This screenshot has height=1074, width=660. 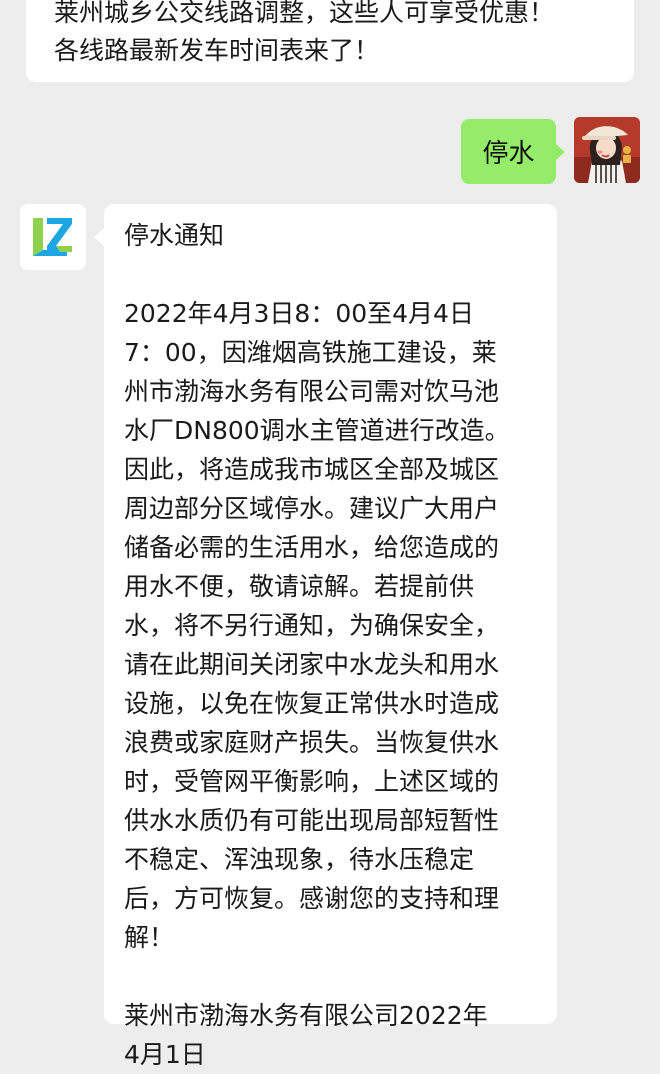 I want to click on notice-body-line: 储备必需的生活用水，给您造成的, so click(x=312, y=547).